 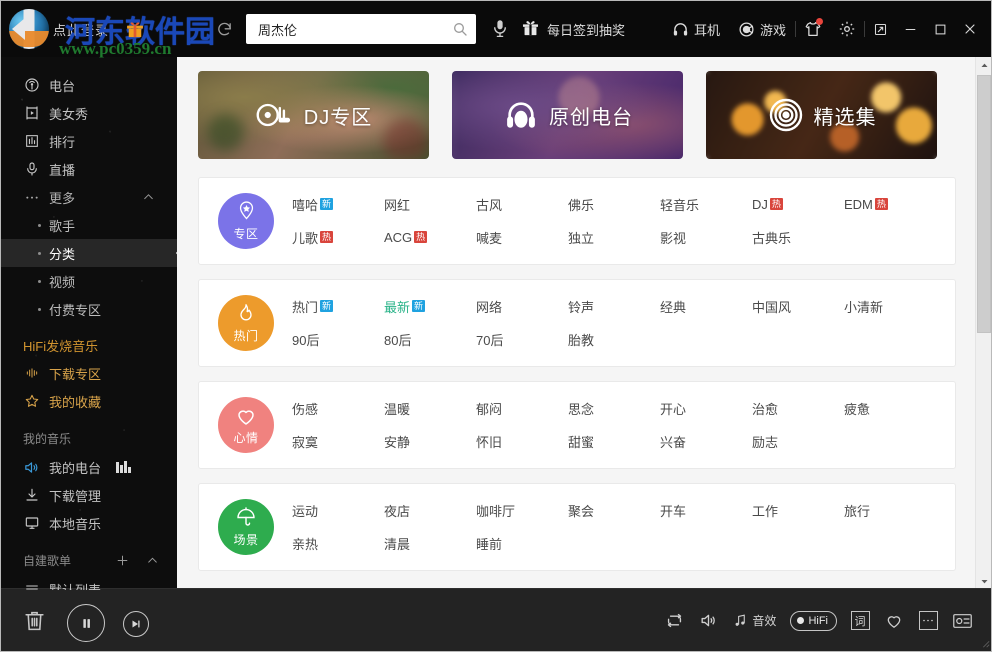 I want to click on sidebar-item-beauty-show: 美女秀, so click(x=89, y=113).